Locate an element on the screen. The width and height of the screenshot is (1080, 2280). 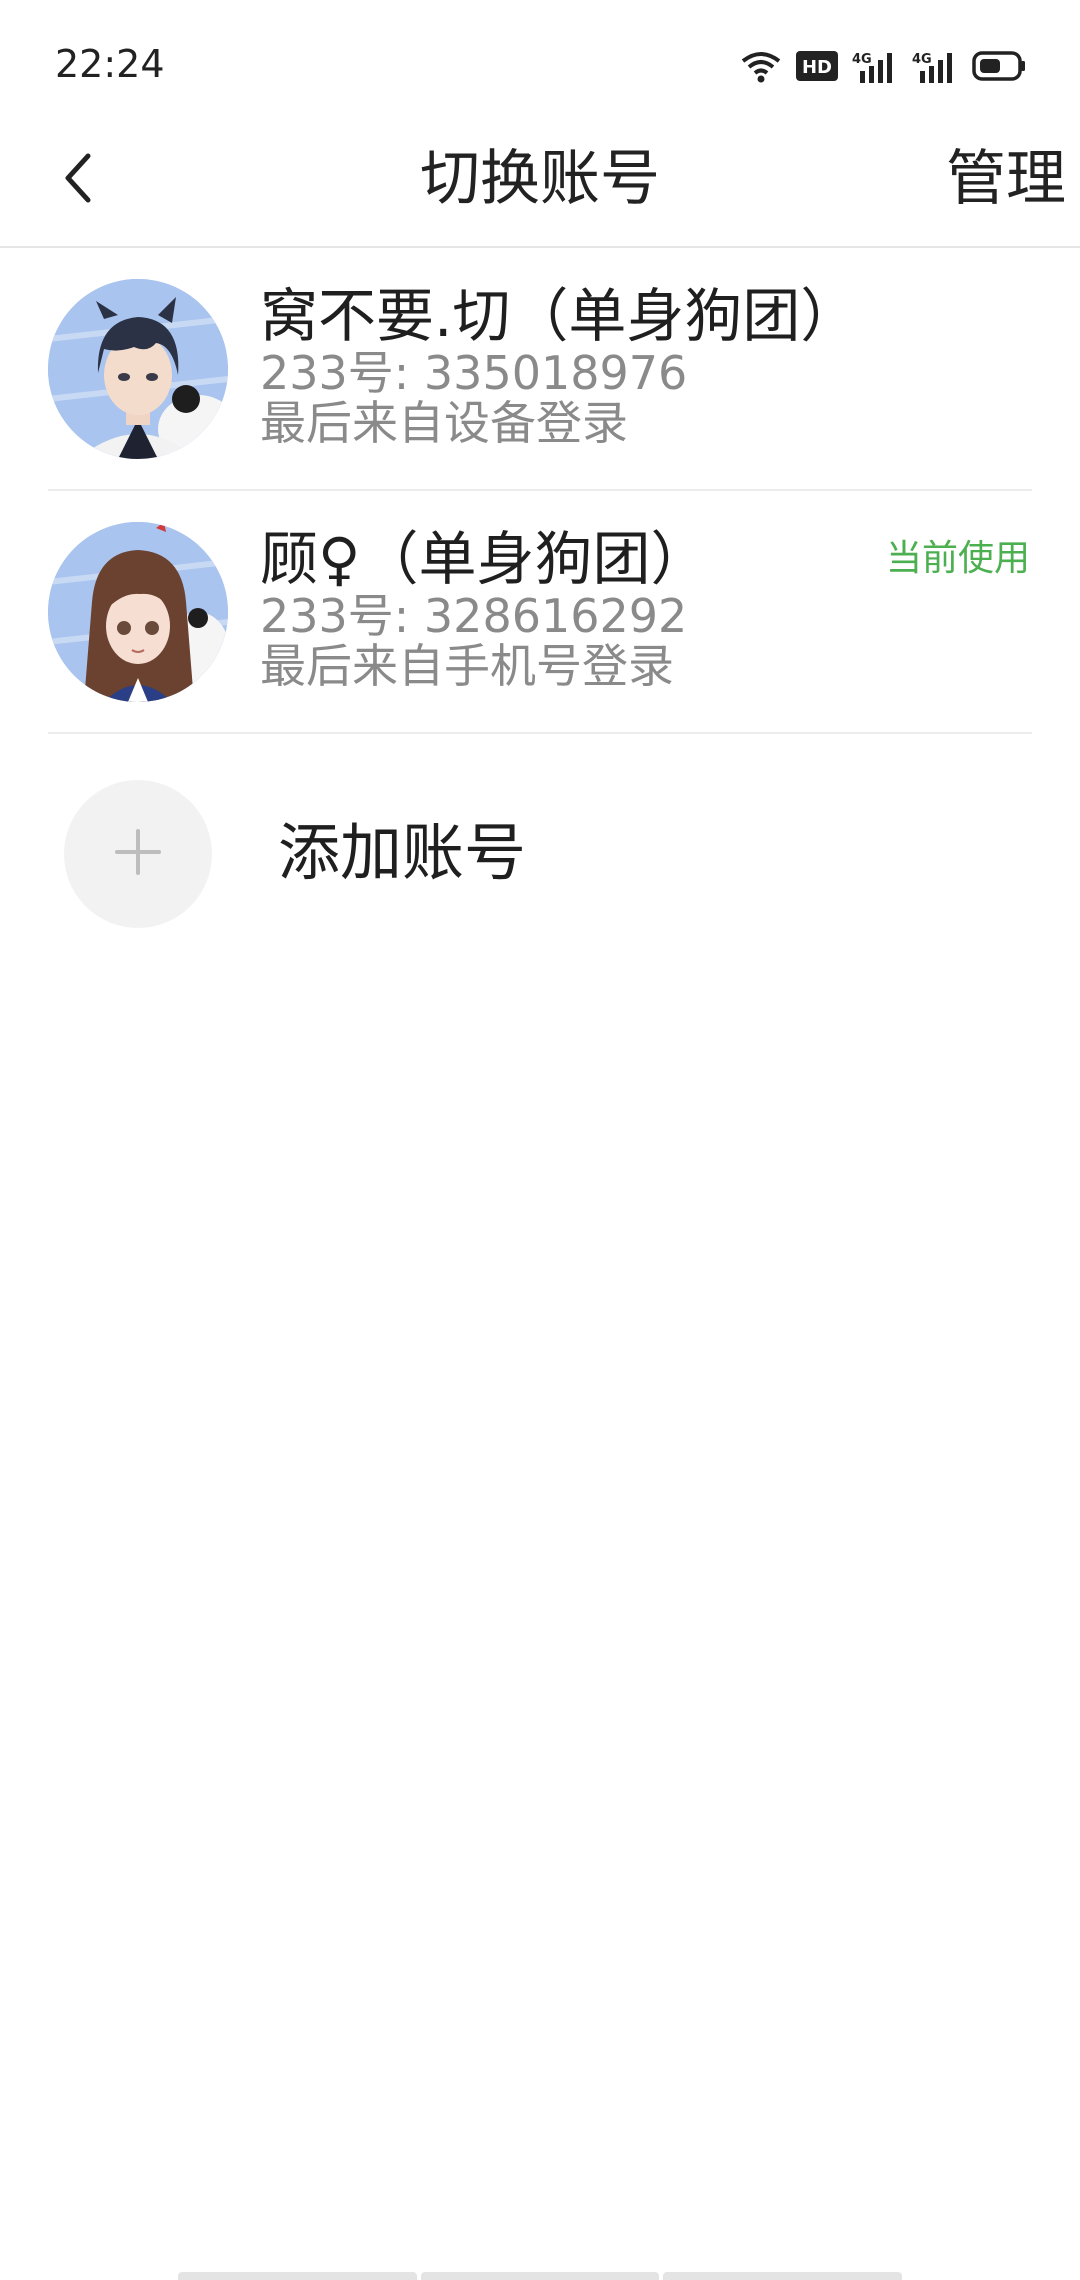
nav-bar: 切换账号 管理 is located at coordinates (540, 184).